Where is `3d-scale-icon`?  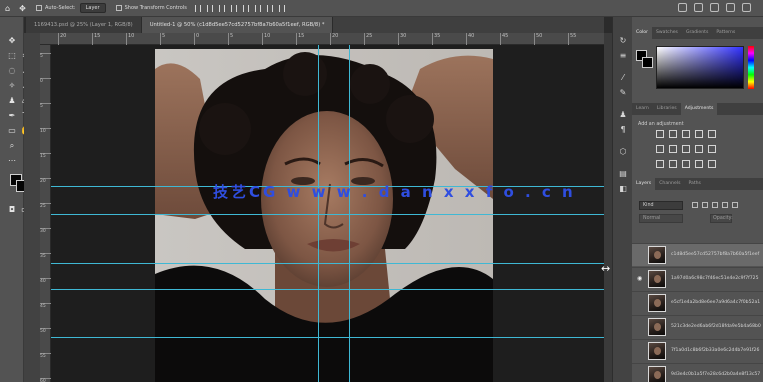
3d-scale-icon is located at coordinates (746, 7).